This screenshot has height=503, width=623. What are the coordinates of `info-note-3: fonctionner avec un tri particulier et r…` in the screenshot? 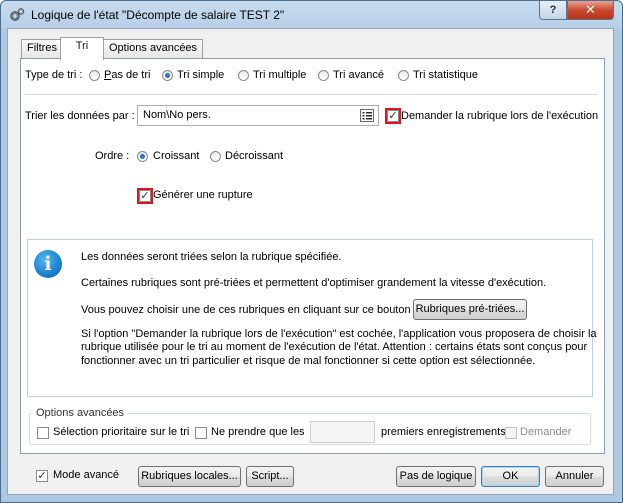 It's located at (308, 361).